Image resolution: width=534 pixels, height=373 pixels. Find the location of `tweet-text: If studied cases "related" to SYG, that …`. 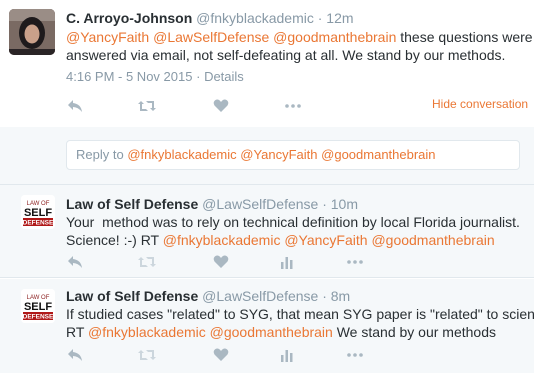

tweet-text: If studied cases "related" to SYG, that … is located at coordinates (300, 323).